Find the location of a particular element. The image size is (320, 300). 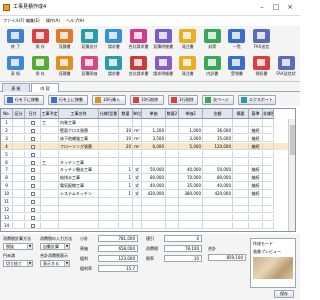

table-cell-no: 6 is located at coordinates (7, 162).